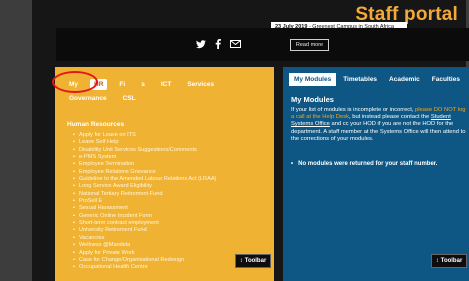 Image resolution: width=469 pixels, height=281 pixels. Describe the element at coordinates (144, 164) in the screenshot. I see `hr-link: Employee Termination` at that location.